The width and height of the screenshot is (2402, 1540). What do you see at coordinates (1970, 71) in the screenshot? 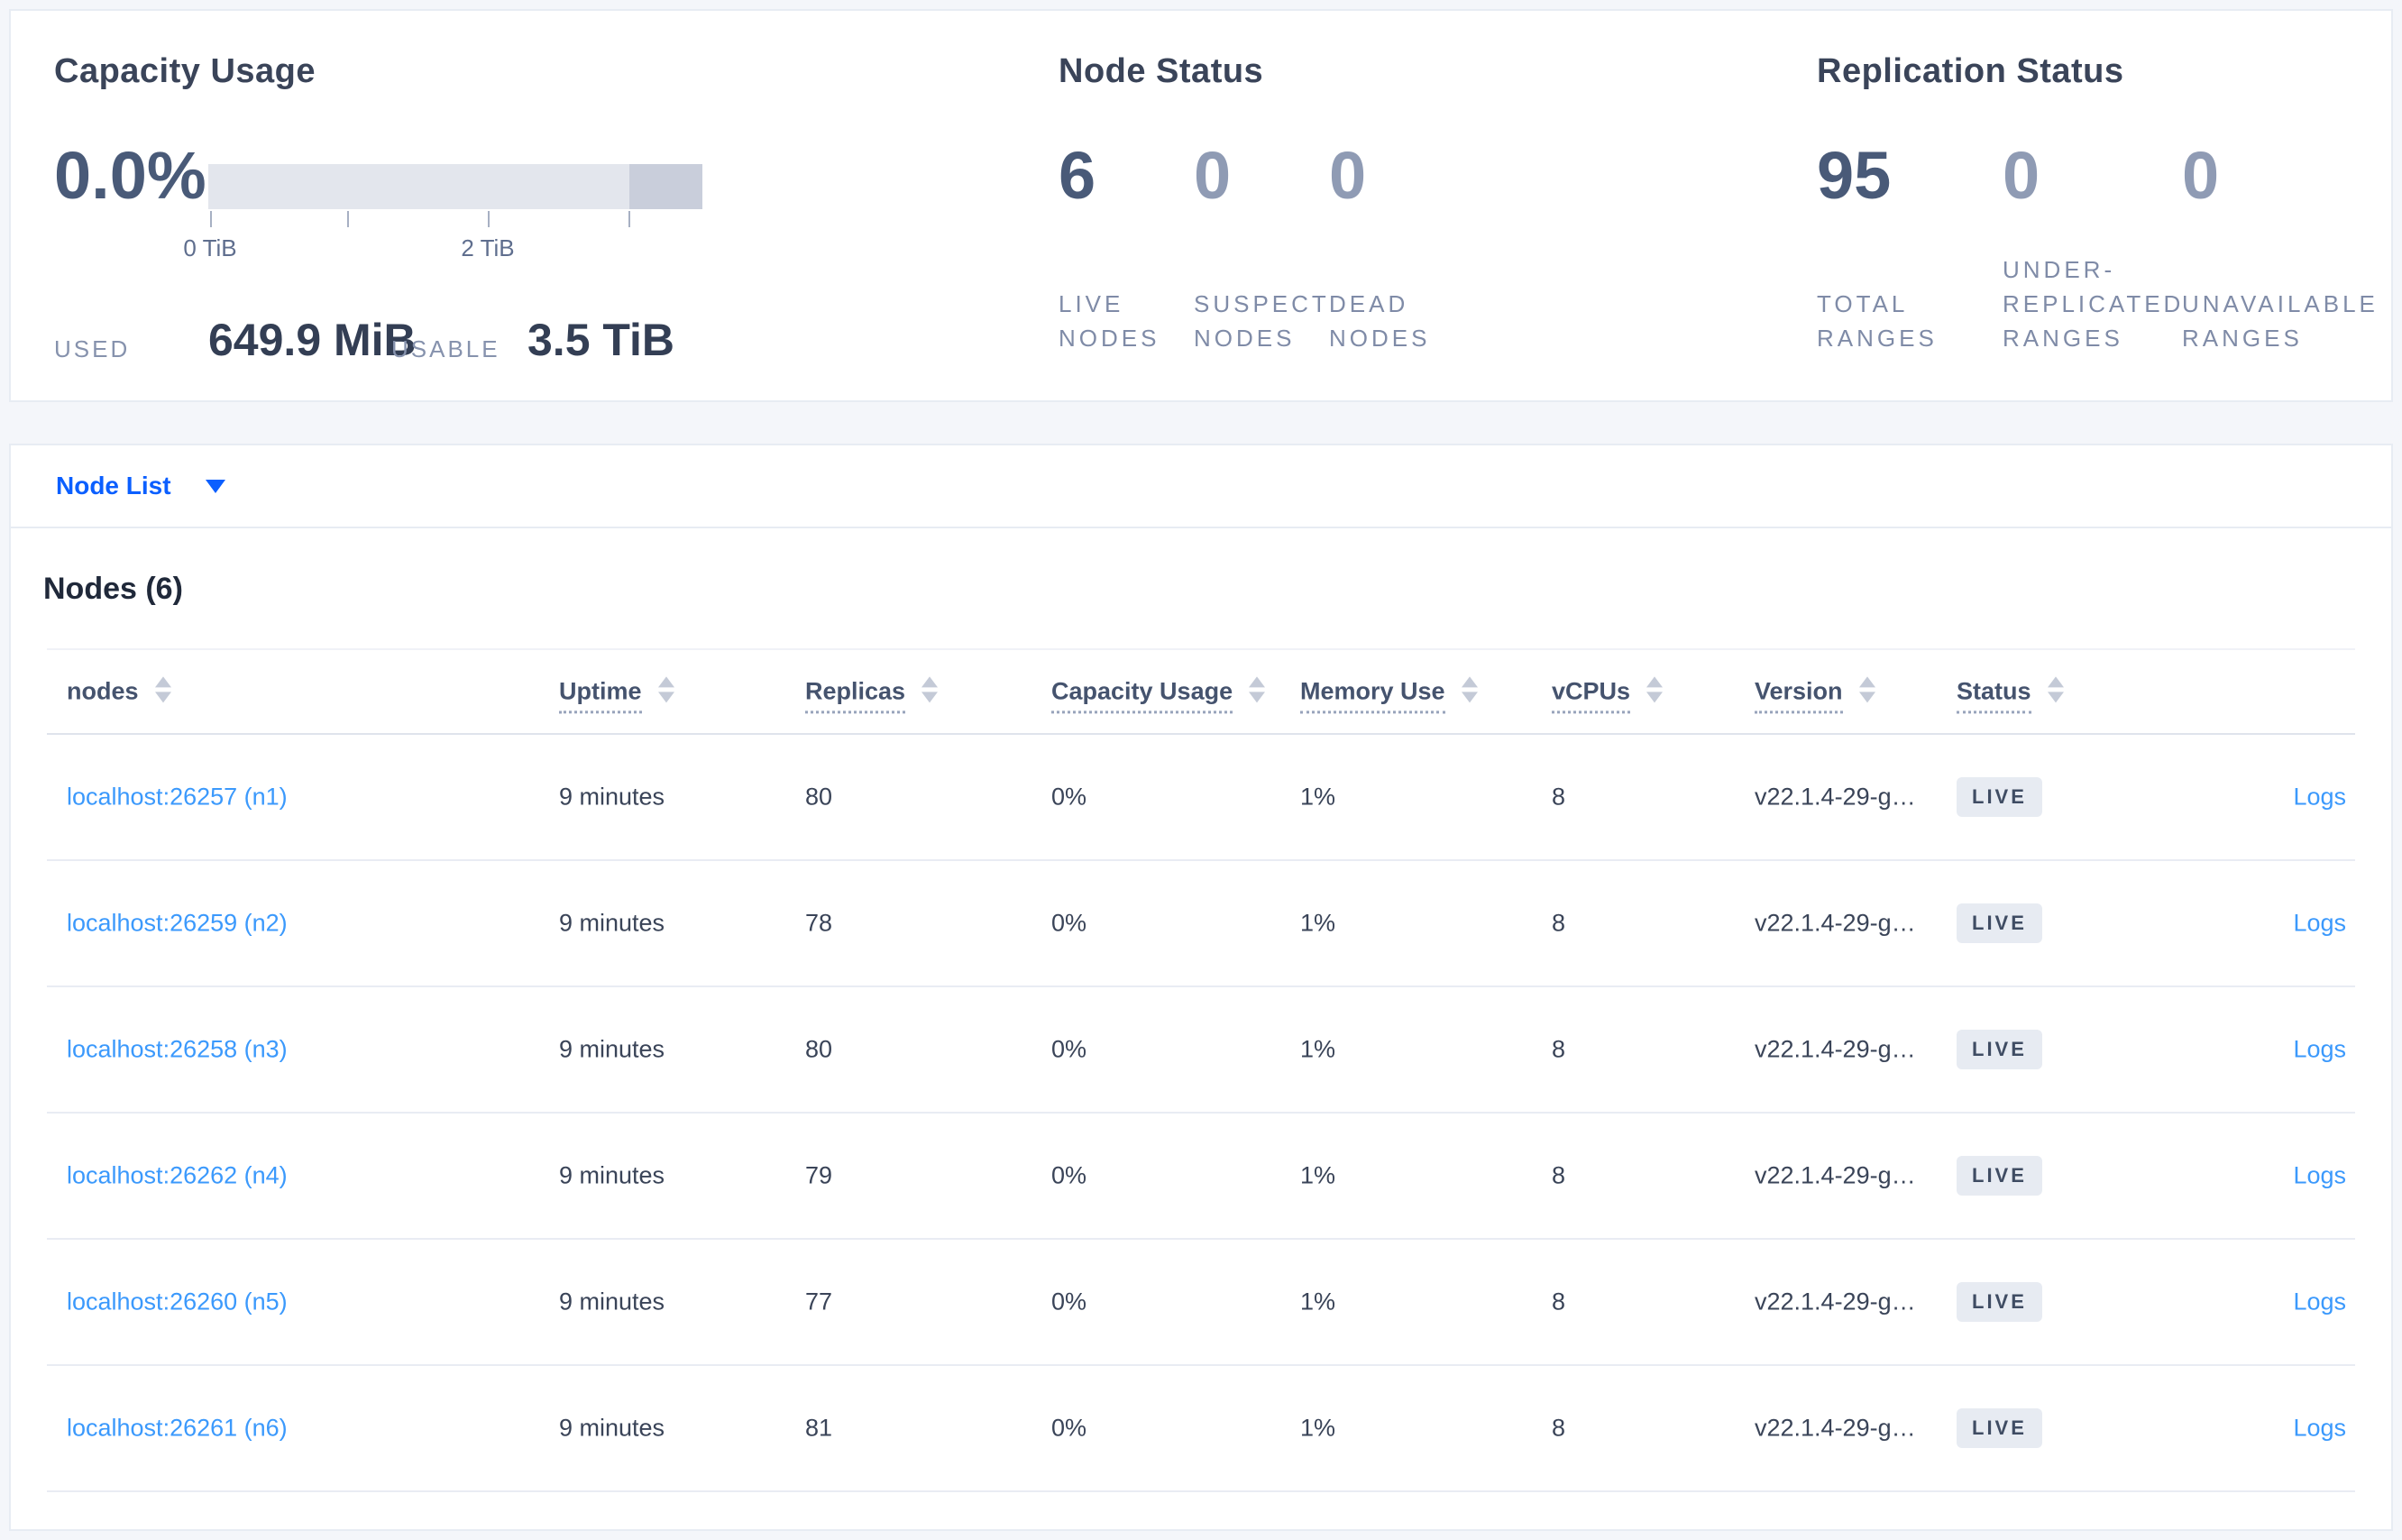
I see `replication-status-title: Replication Status` at bounding box center [1970, 71].